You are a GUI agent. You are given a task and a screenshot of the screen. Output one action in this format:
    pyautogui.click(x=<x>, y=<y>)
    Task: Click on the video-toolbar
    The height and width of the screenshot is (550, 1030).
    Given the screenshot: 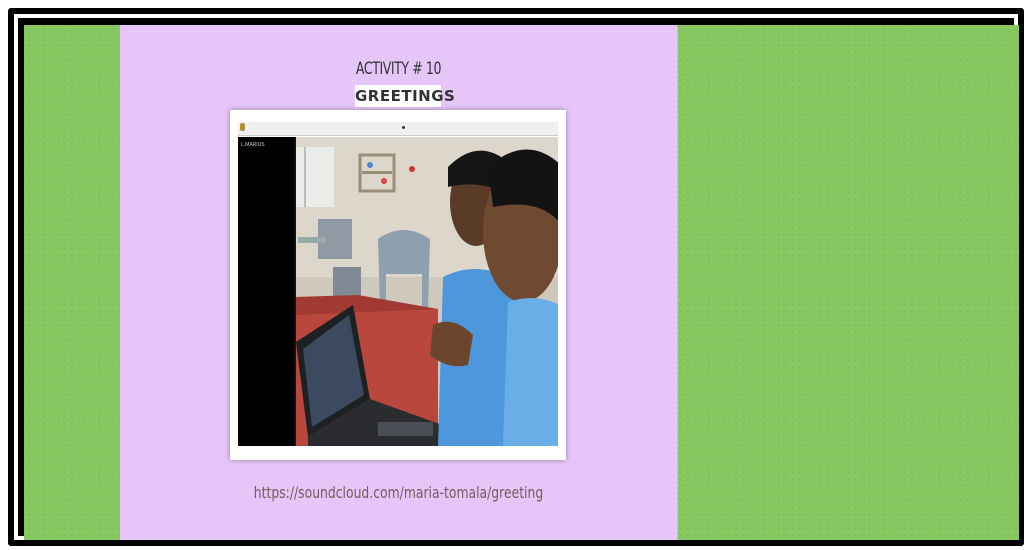 What is the action you would take?
    pyautogui.click(x=398, y=129)
    